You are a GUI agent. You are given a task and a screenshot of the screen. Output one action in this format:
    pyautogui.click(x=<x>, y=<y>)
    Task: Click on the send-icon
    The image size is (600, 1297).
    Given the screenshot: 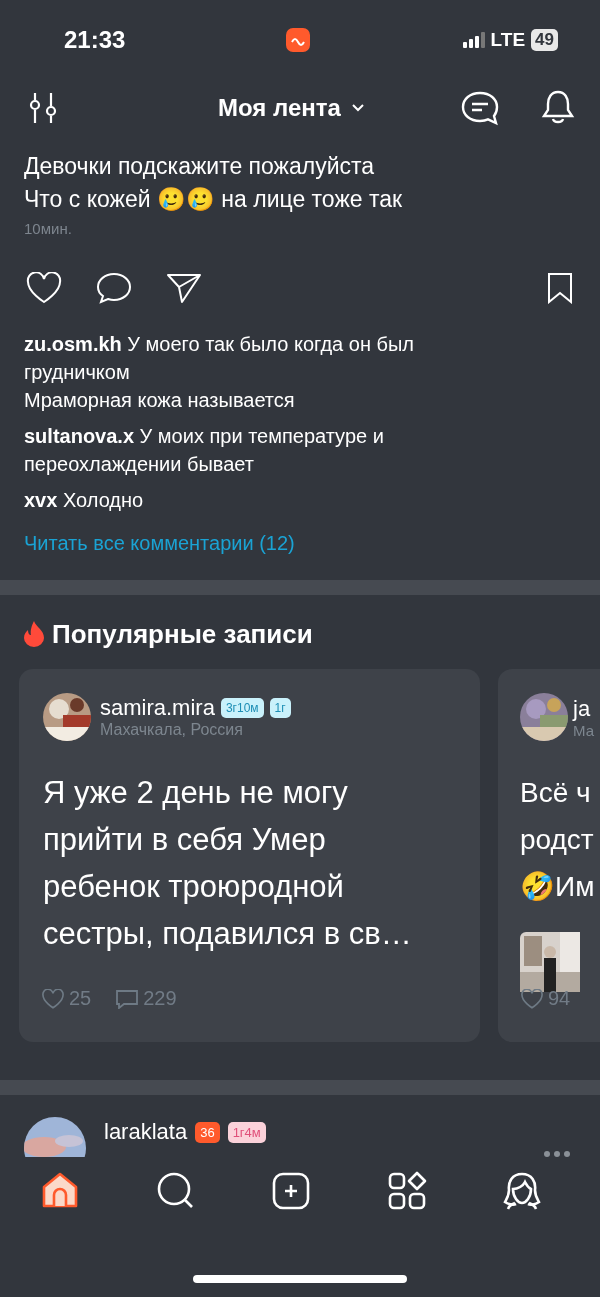 What is the action you would take?
    pyautogui.click(x=184, y=288)
    